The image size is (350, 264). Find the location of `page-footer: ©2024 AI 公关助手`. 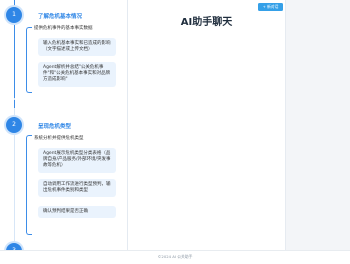

page-footer: ©2024 AI 公关助手 is located at coordinates (175, 257).